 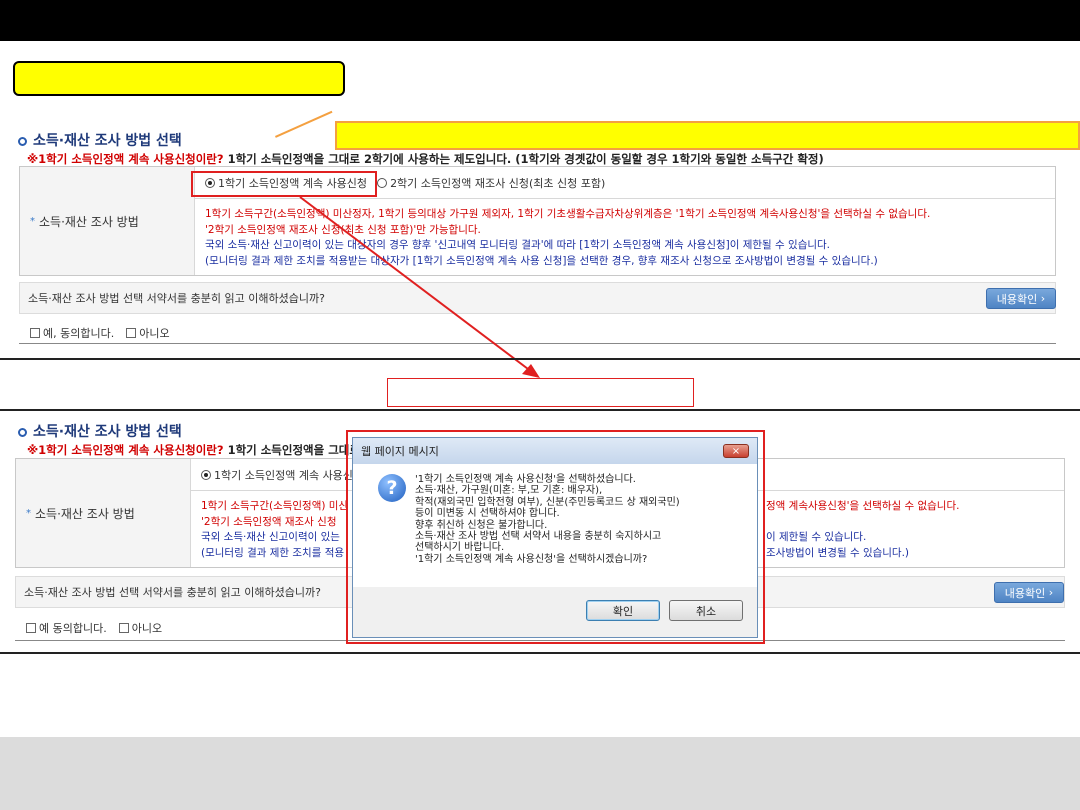 I want to click on dialog-cancel-button: 취소, so click(x=706, y=610).